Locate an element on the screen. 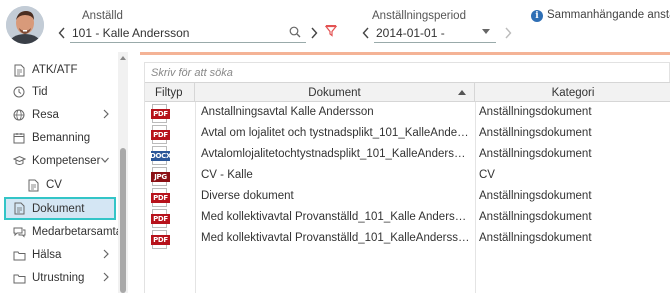 This screenshot has width=670, height=293. calendar-icon is located at coordinates (19, 138).